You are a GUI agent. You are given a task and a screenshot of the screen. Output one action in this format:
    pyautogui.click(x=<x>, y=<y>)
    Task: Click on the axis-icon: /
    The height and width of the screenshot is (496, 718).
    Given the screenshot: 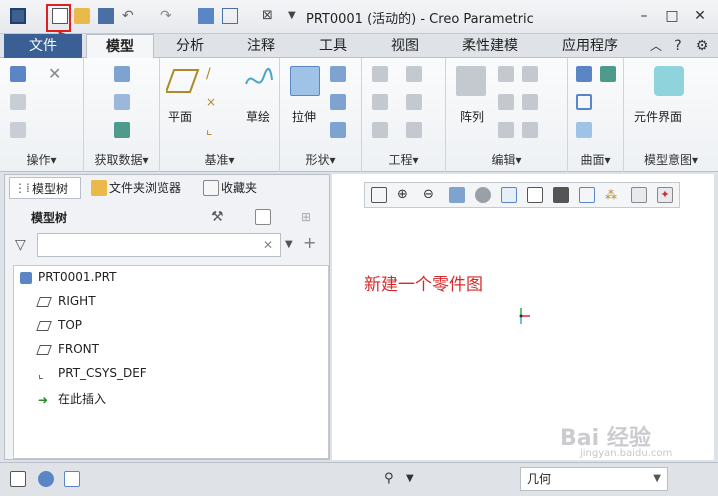 What is the action you would take?
    pyautogui.click(x=214, y=74)
    